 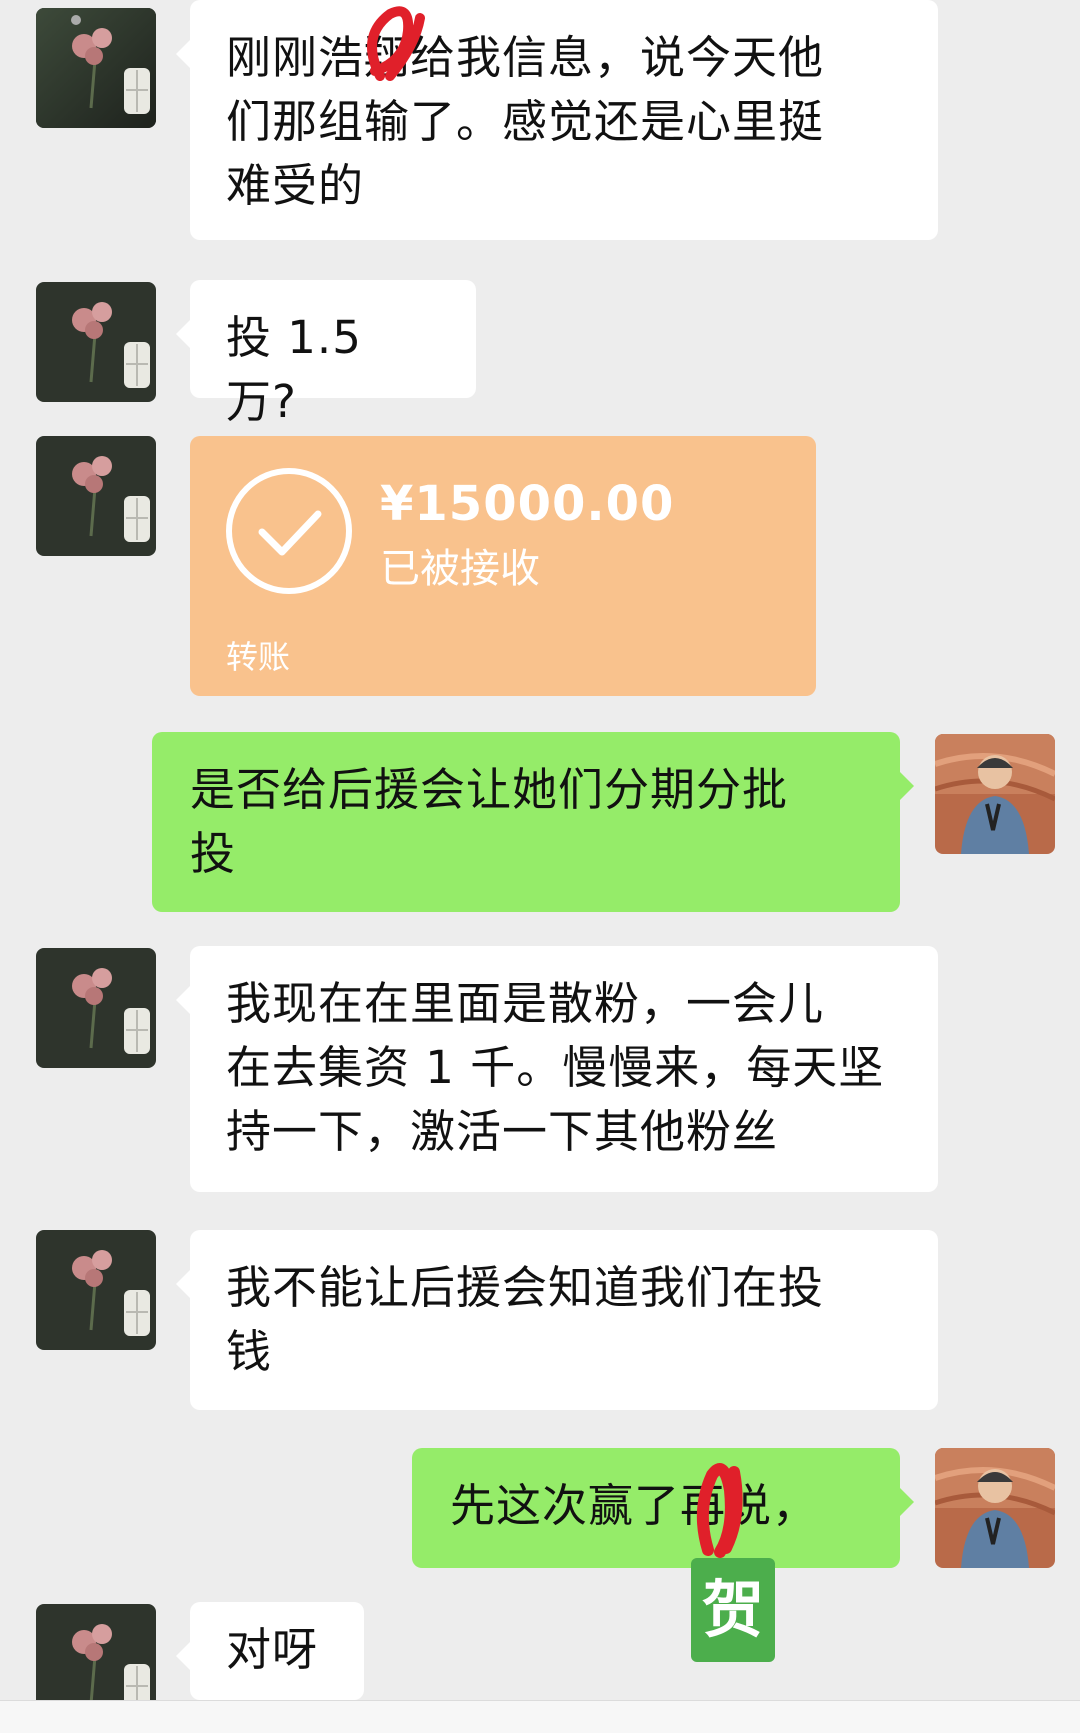 What do you see at coordinates (503, 612) in the screenshot?
I see `divider` at bounding box center [503, 612].